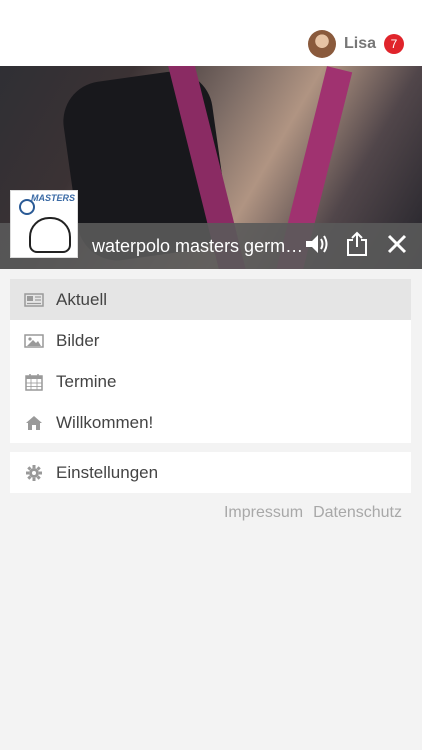  I want to click on settings-menu: Einstellungen, so click(210, 472).